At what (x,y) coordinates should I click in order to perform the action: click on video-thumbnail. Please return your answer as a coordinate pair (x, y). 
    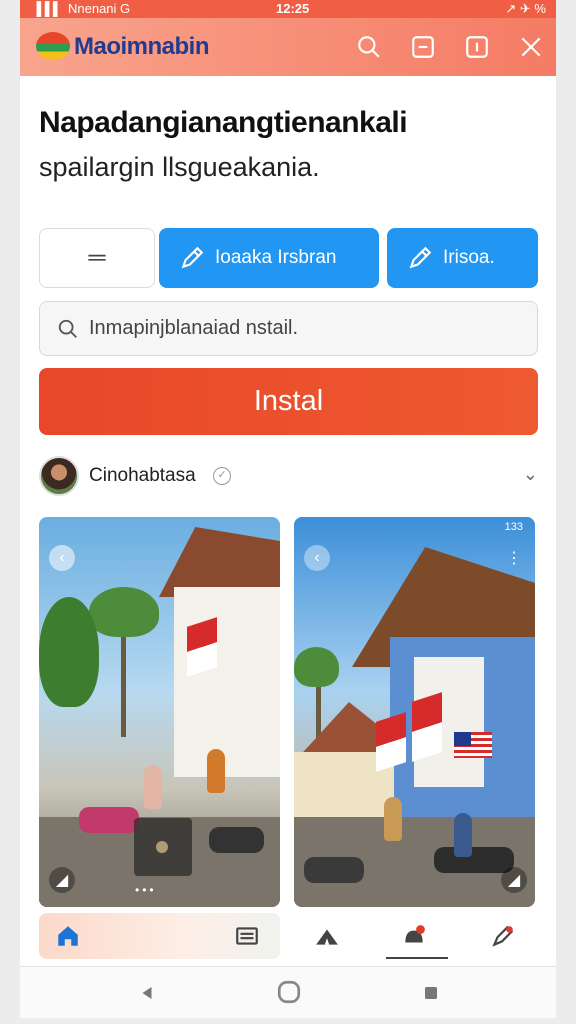
    Looking at the image, I should click on (163, 847).